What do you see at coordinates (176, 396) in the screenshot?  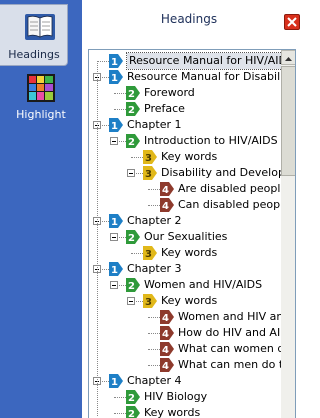 I see `tree-item-label: HIV Biology` at bounding box center [176, 396].